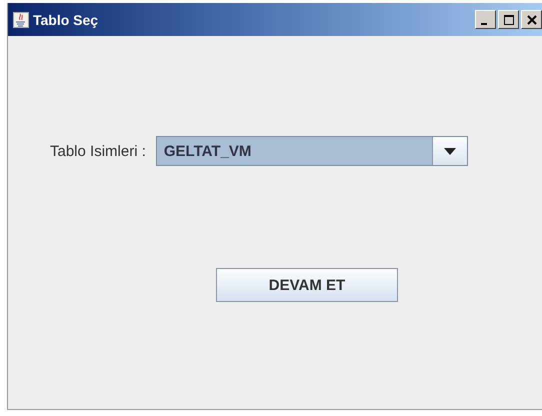 This screenshot has width=542, height=416. What do you see at coordinates (98, 151) in the screenshot?
I see `table-names-label: Tablo Isimleri :` at bounding box center [98, 151].